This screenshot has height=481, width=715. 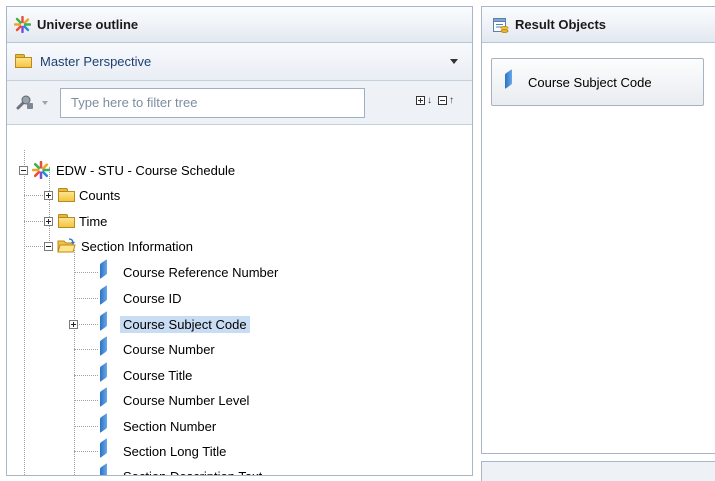 I want to click on tree-item-label: Course Reference Number, so click(x=201, y=272).